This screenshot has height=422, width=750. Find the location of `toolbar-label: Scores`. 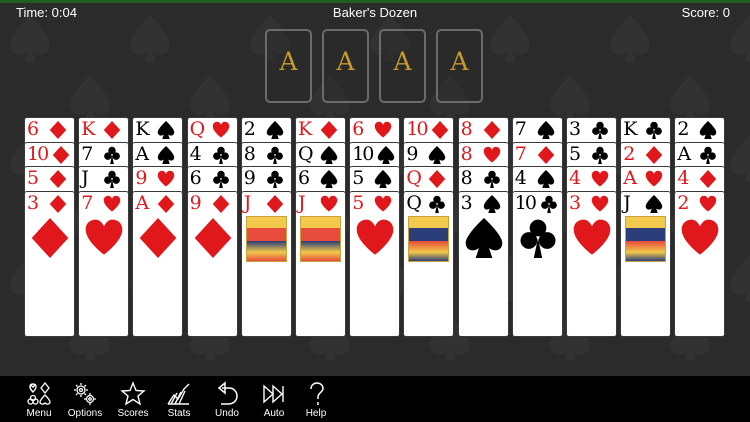

toolbar-label: Scores is located at coordinates (133, 413).